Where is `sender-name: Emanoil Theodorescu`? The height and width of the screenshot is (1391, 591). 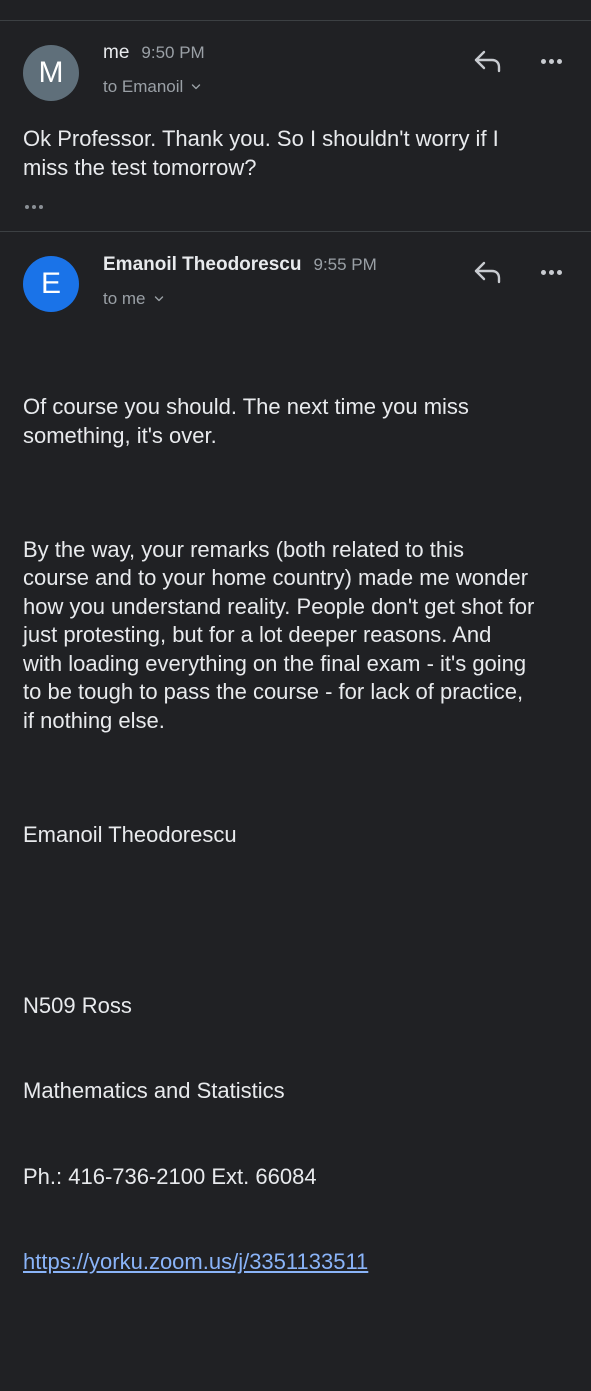
sender-name: Emanoil Theodorescu is located at coordinates (202, 265).